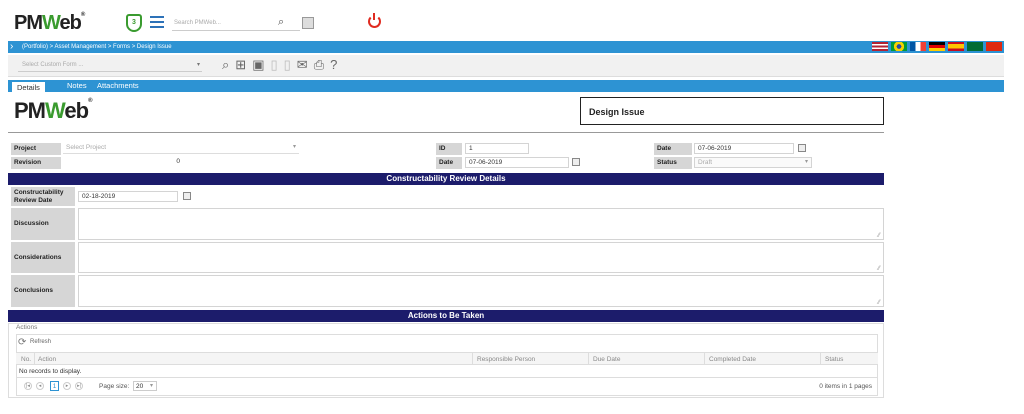  Describe the element at coordinates (446, 179) in the screenshot. I see `review-section-header: Constructability Review Details` at that location.